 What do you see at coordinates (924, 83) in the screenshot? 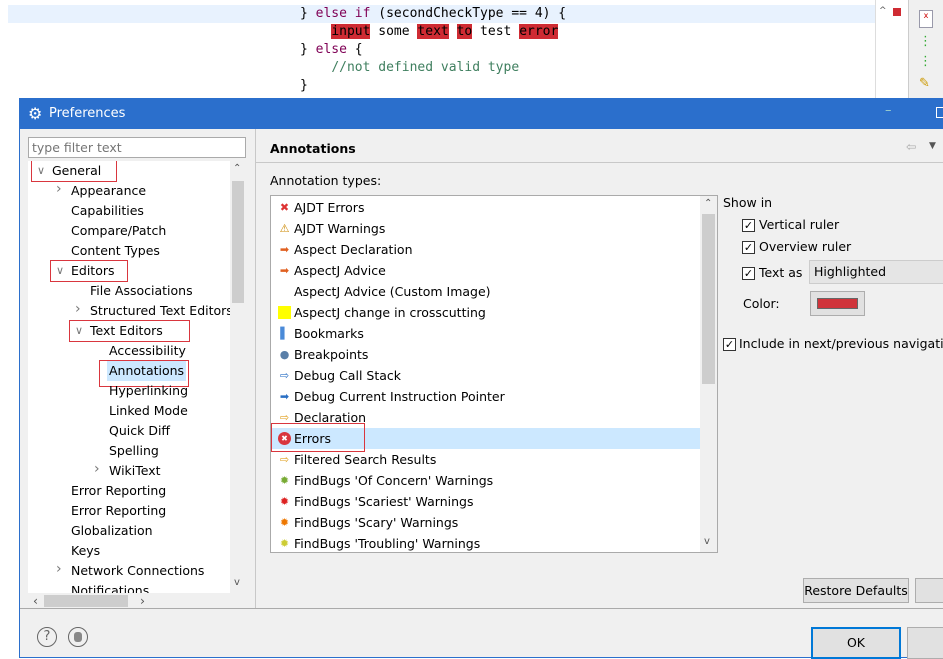
I see `pencil-icon: ✎` at bounding box center [924, 83].